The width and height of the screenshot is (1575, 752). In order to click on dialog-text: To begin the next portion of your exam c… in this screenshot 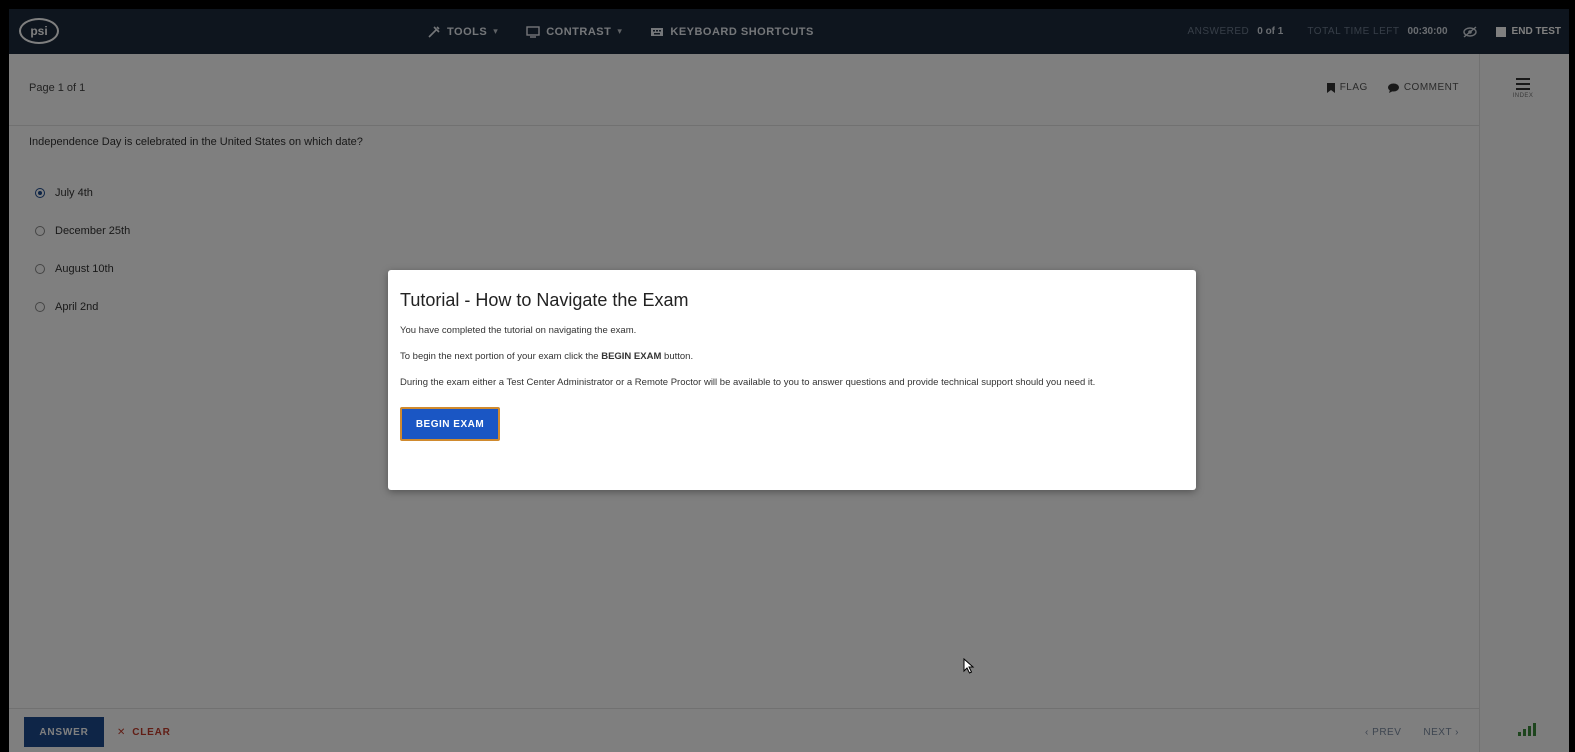, I will do `click(501, 356)`.